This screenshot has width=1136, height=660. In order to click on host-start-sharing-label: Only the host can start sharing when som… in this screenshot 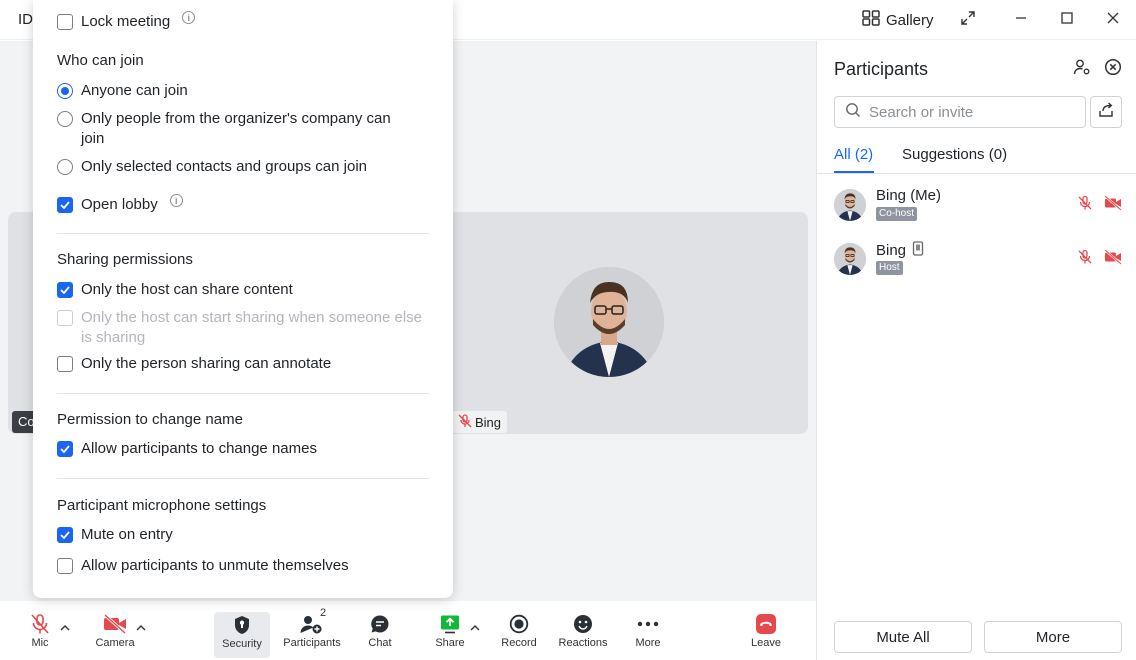, I will do `click(252, 327)`.